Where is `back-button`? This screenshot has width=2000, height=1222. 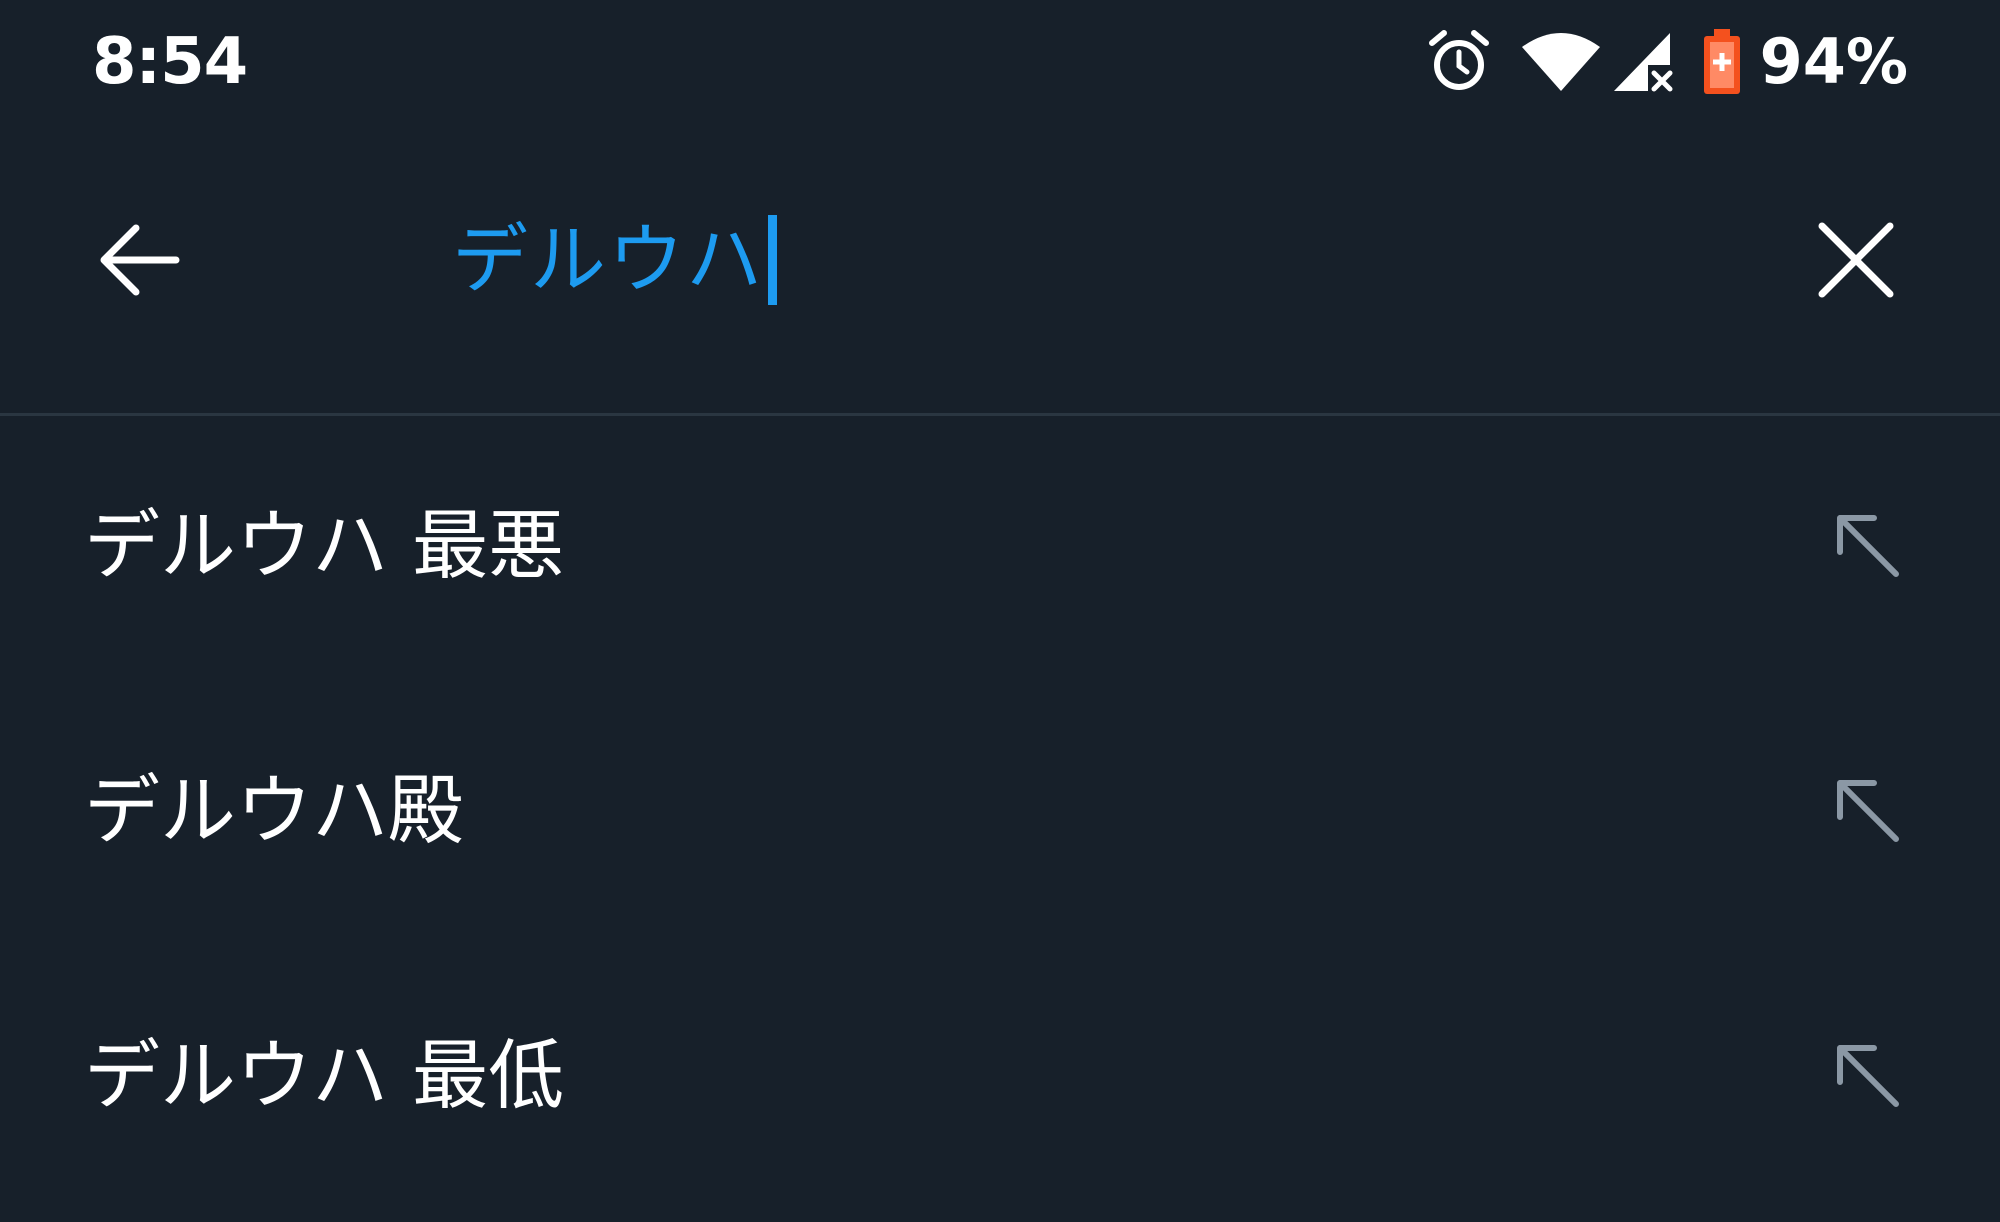
back-button is located at coordinates (140, 260).